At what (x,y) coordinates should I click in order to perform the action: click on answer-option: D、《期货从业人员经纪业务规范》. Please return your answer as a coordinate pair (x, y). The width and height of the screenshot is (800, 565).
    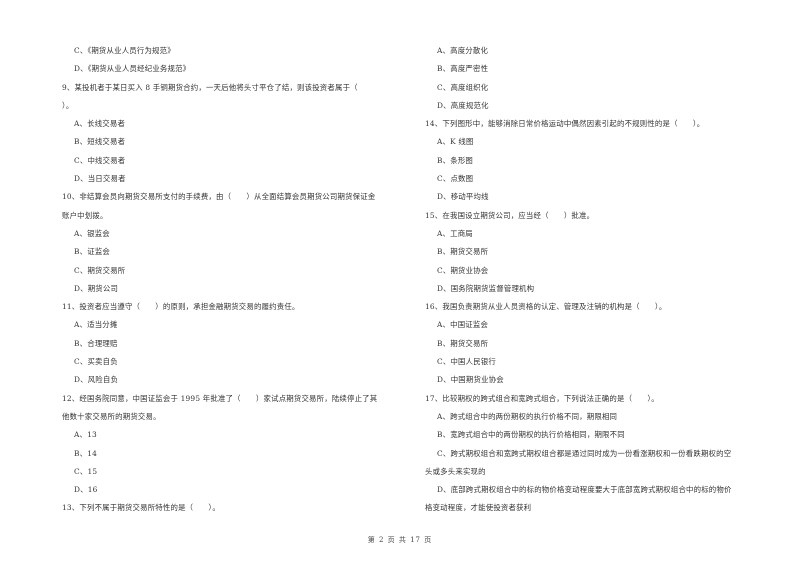
    Looking at the image, I should click on (132, 69).